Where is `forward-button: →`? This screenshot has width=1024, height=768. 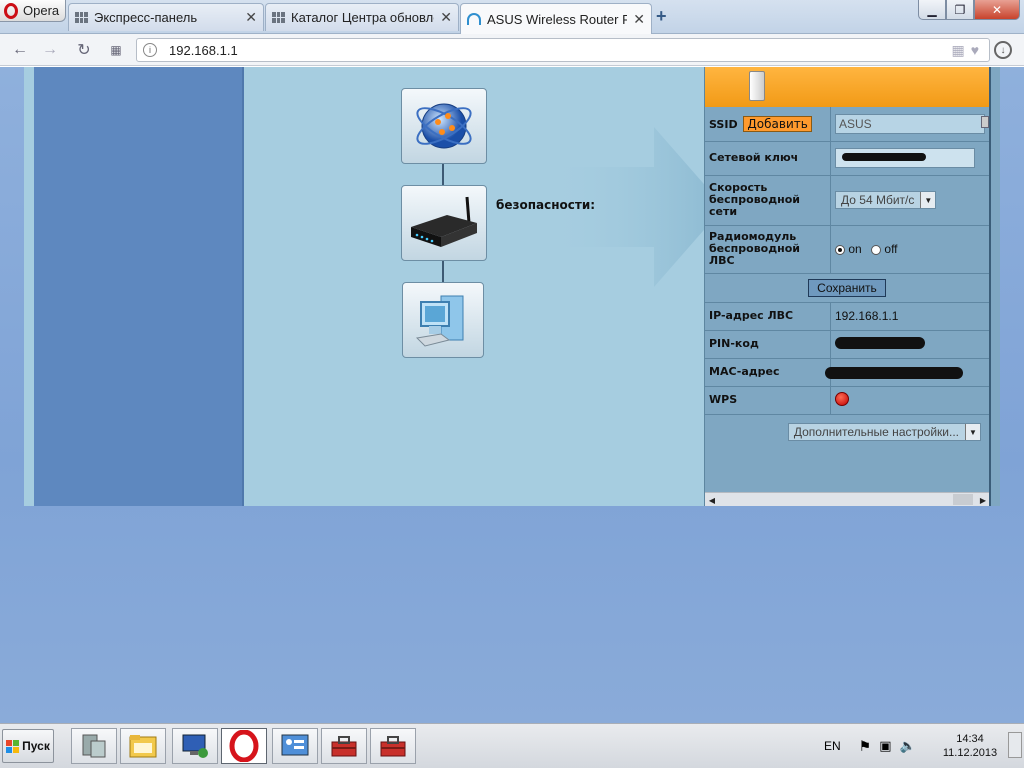 forward-button: → is located at coordinates (50, 50).